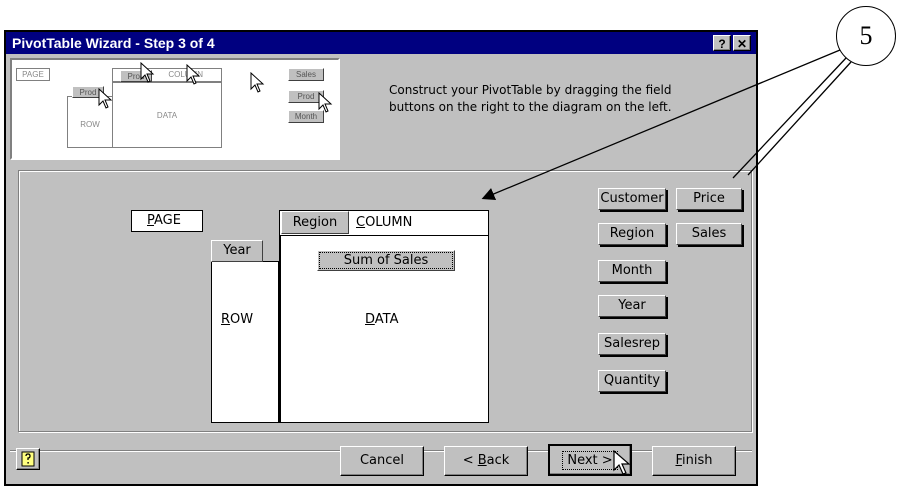  I want to click on callout-arrows, so click(666, 125).